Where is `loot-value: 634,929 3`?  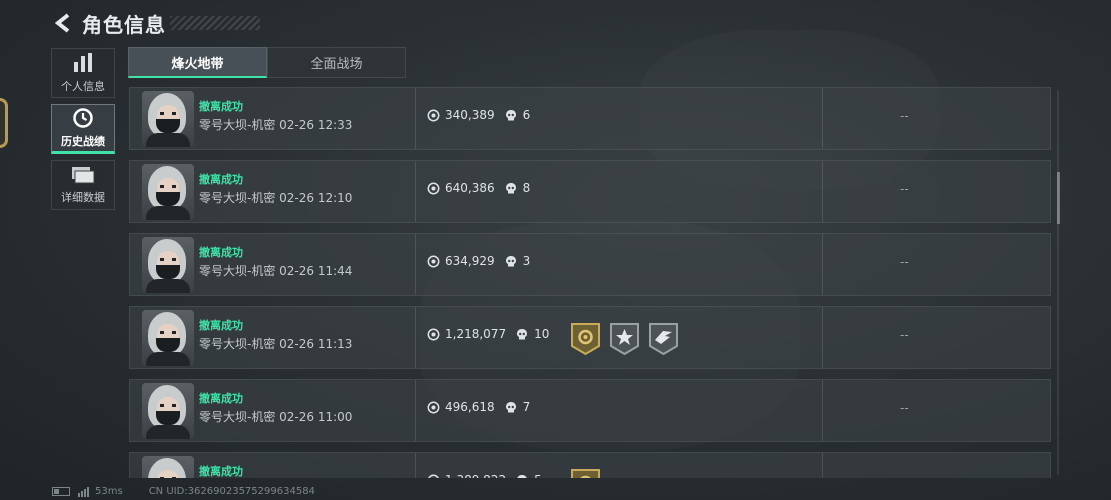 loot-value: 634,929 3 is located at coordinates (478, 261).